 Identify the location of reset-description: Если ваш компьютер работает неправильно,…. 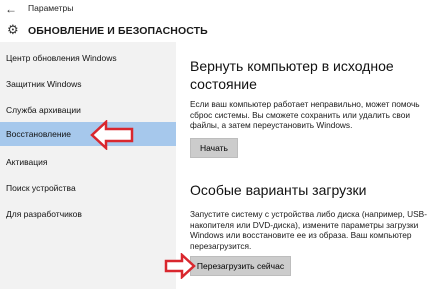
(305, 114).